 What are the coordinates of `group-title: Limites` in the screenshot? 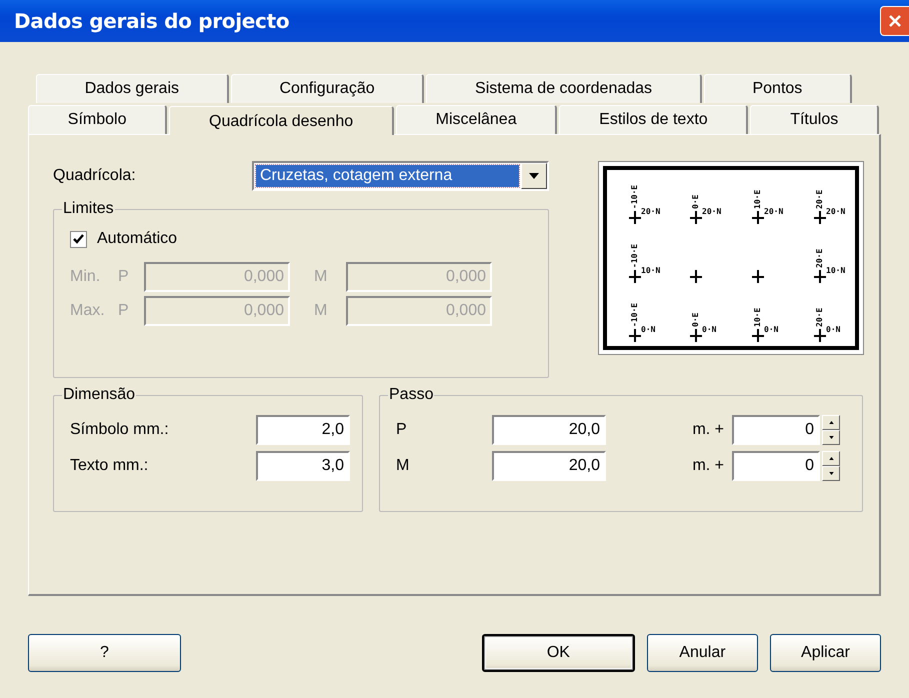 It's located at (88, 209).